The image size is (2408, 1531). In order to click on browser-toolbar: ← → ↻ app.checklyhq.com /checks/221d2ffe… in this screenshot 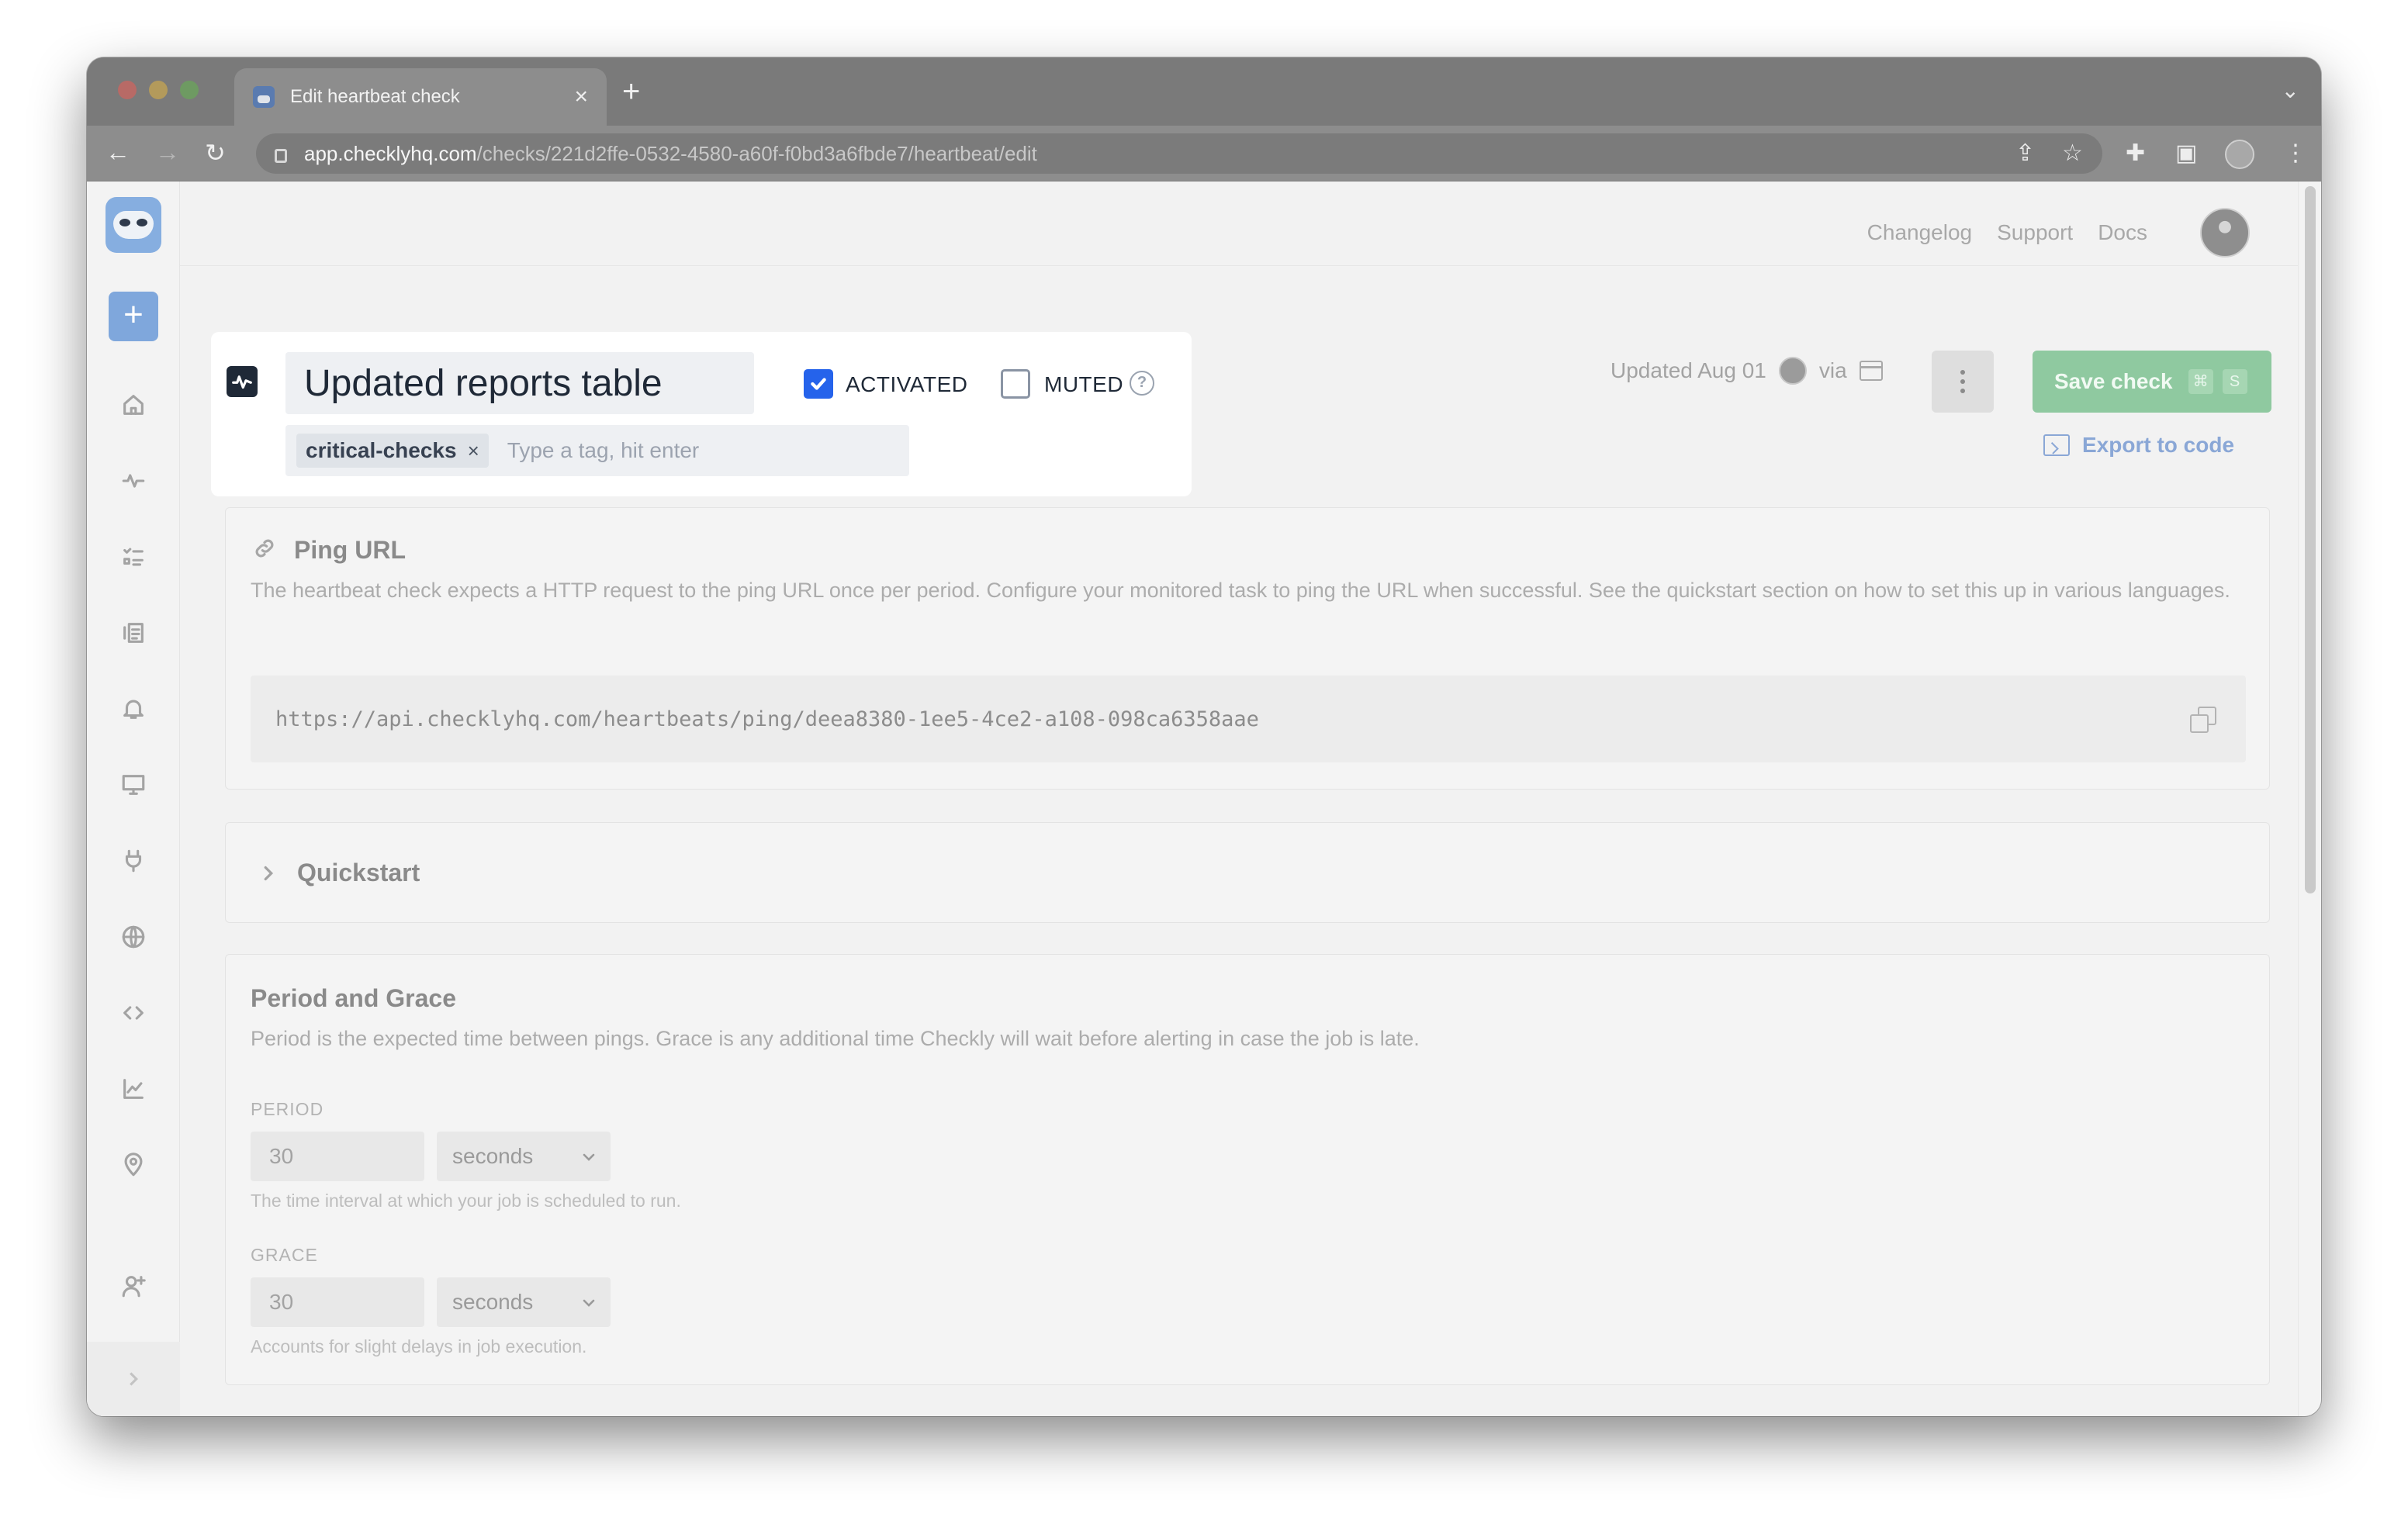, I will do `click(1204, 153)`.